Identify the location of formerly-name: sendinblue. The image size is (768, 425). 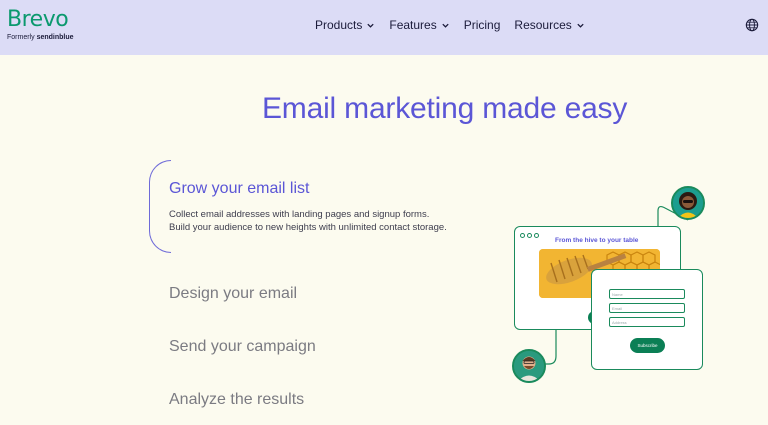
(55, 37).